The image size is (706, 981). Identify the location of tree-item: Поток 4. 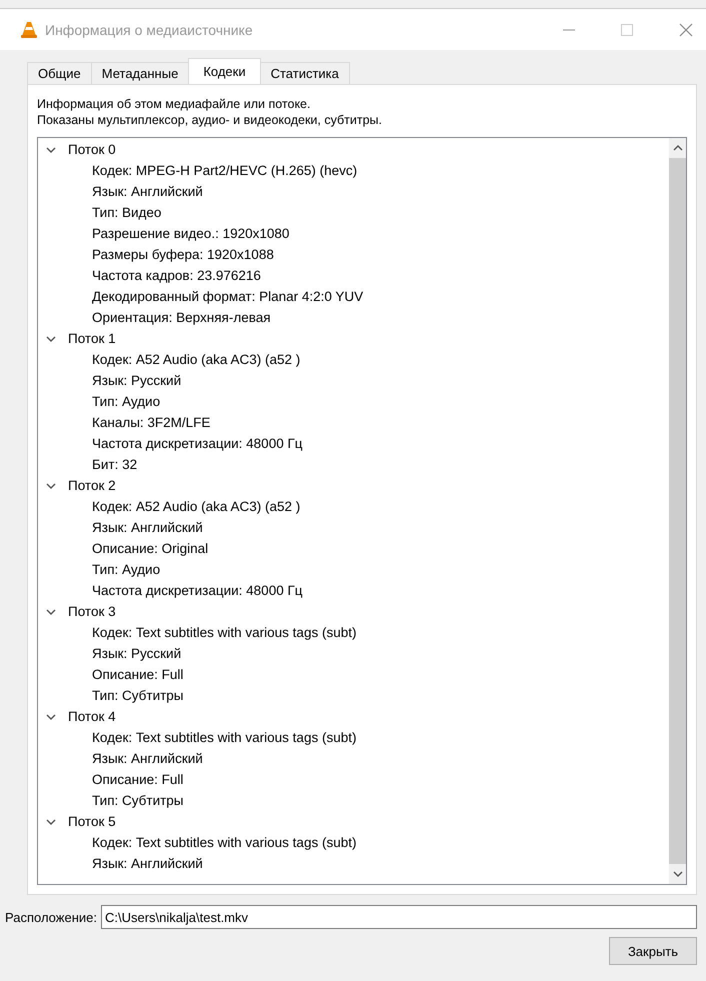
(353, 716).